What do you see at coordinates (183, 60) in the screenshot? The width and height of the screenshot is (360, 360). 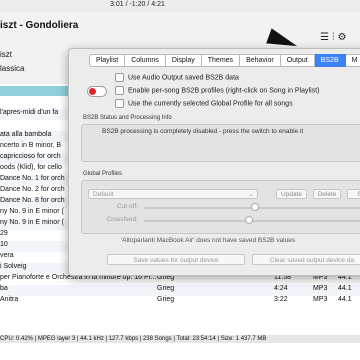 I see `tab-display: Display` at bounding box center [183, 60].